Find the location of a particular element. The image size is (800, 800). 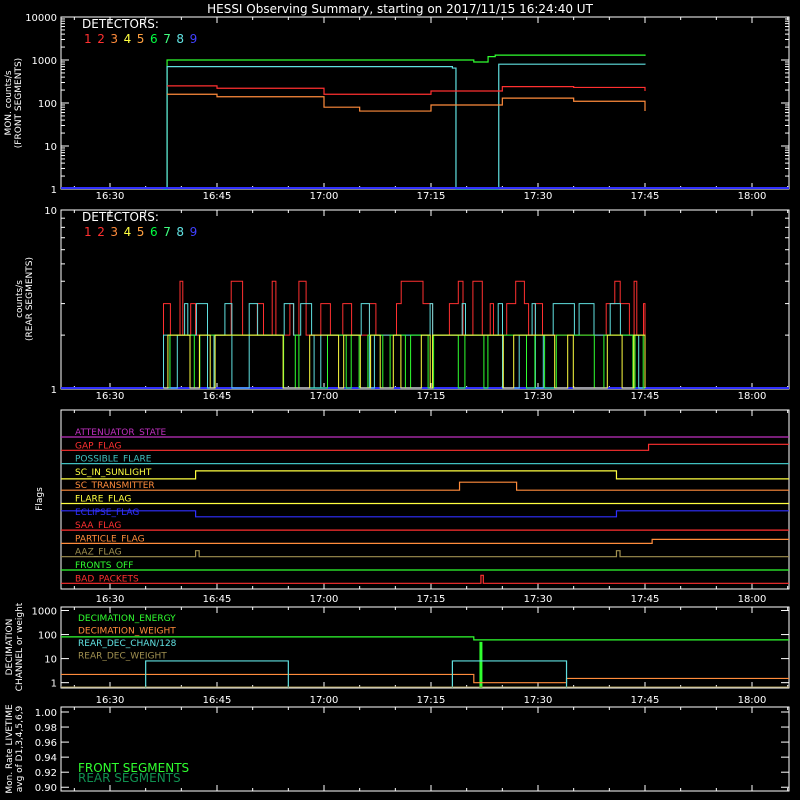

rear-ylabel-1: counts/s is located at coordinates (20, 299).